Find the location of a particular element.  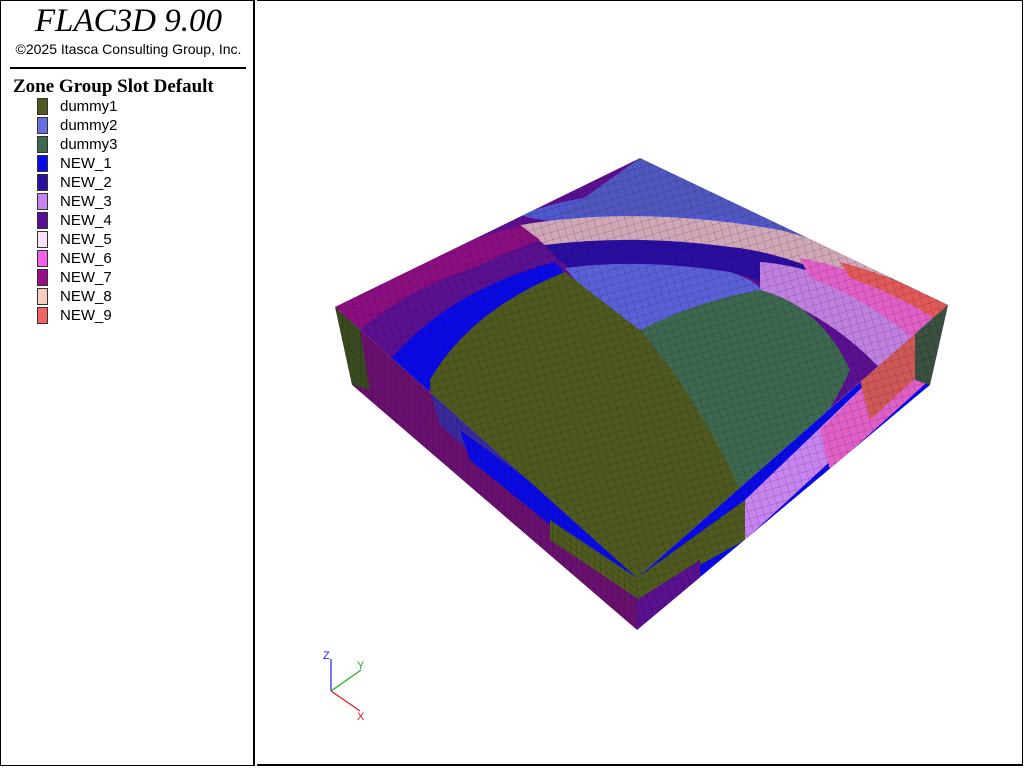

axes-triad: Z Y X is located at coordinates (344, 686).